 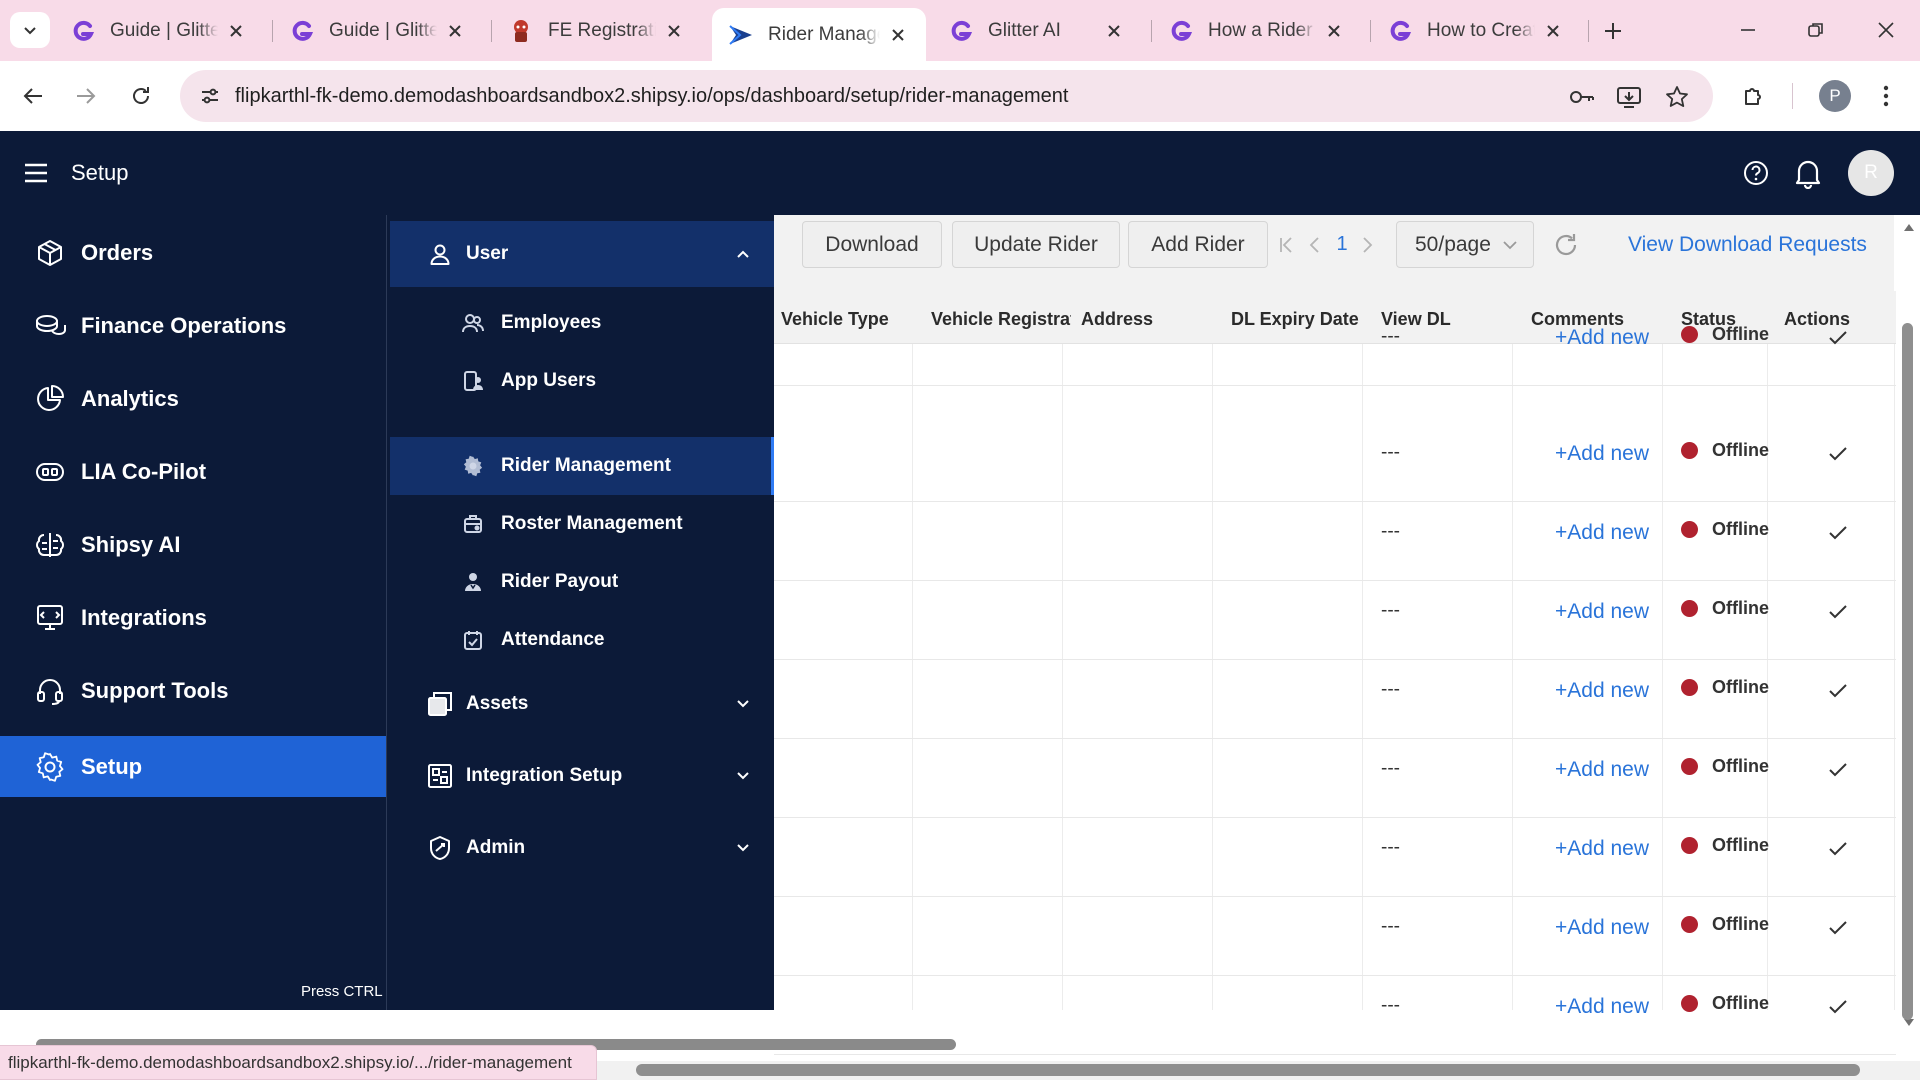 I want to click on sidebar-item-orders: Orders, so click(x=193, y=252).